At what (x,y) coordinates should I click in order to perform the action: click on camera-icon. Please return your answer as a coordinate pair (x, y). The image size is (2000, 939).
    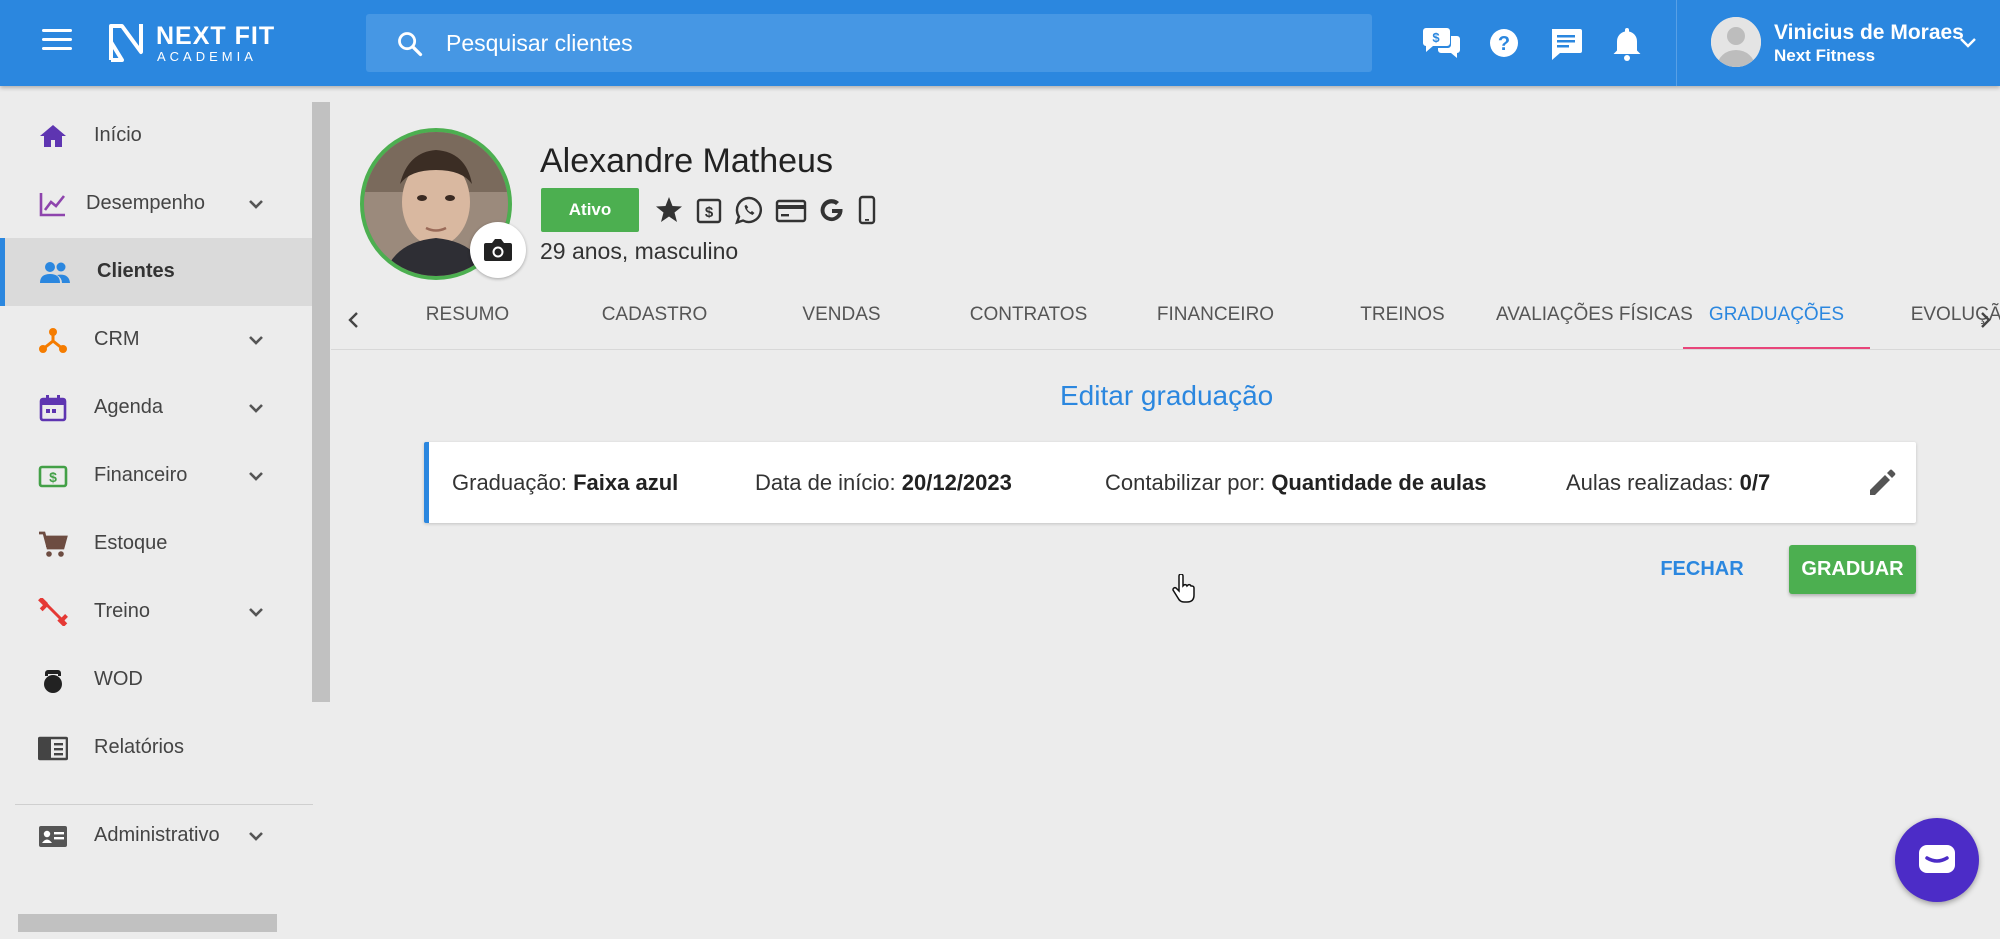
    Looking at the image, I should click on (498, 250).